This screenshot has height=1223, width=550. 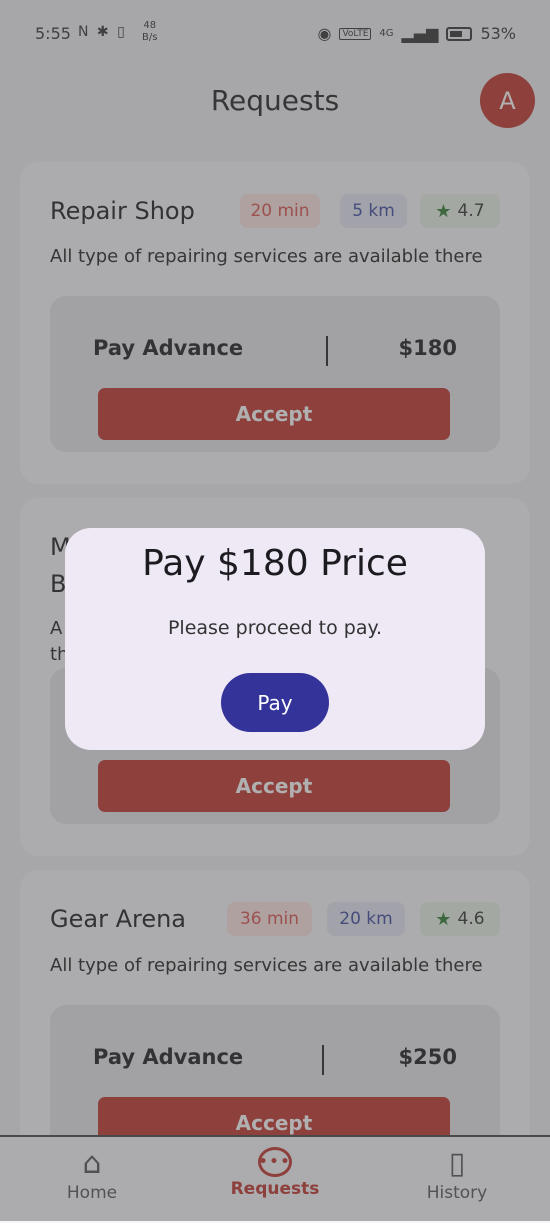 What do you see at coordinates (275, 628) in the screenshot?
I see `dialog-message: Please proceed to pay.` at bounding box center [275, 628].